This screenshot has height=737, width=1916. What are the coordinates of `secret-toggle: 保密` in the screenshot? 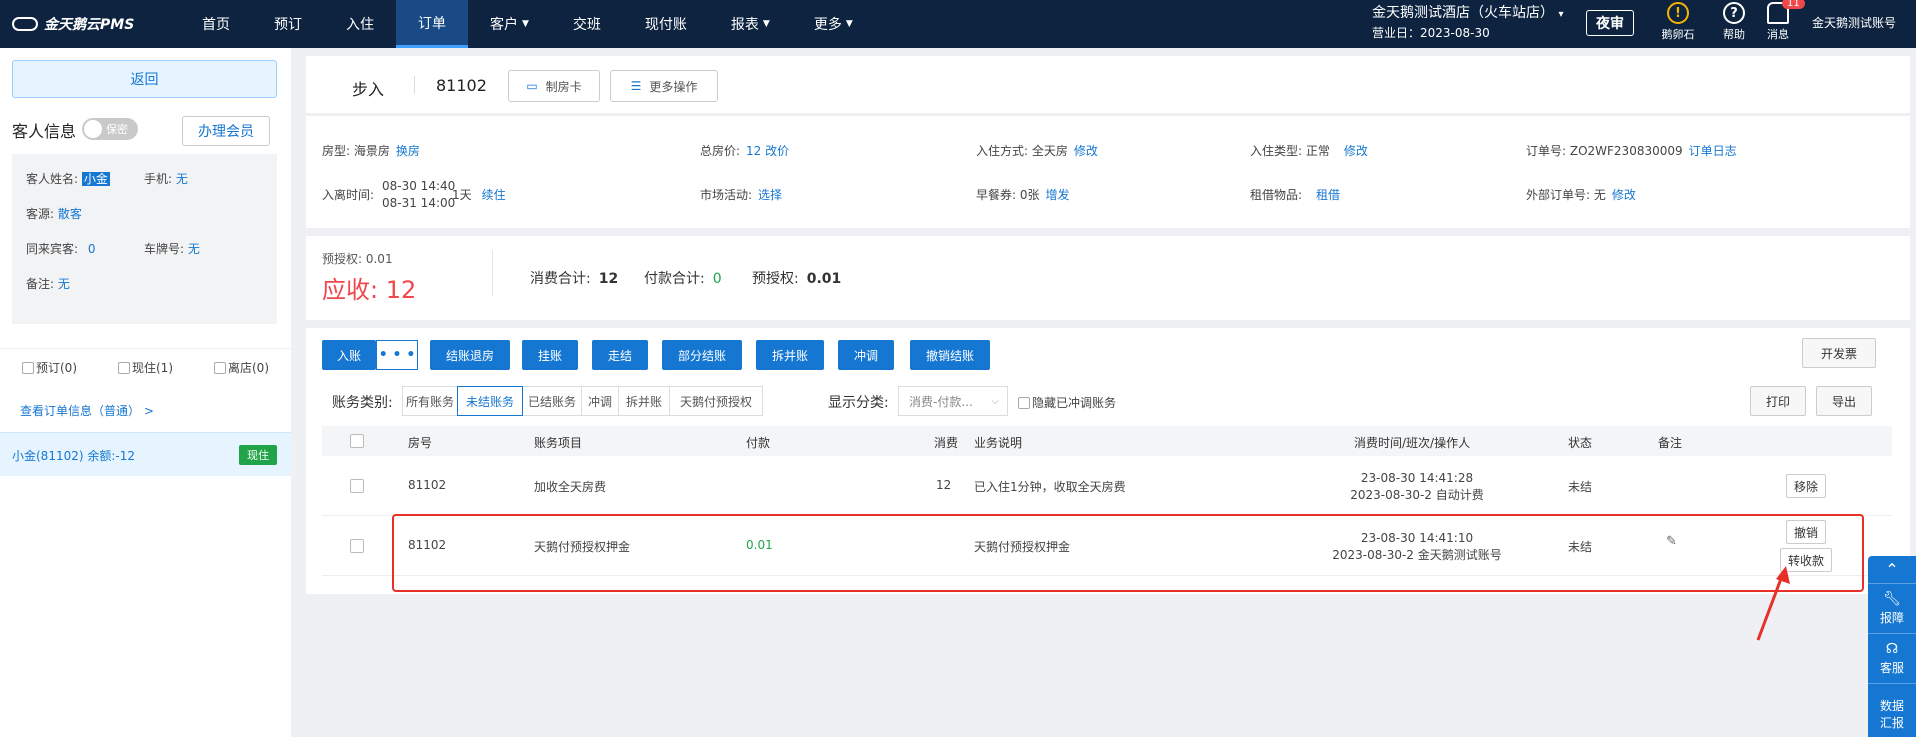 It's located at (110, 129).